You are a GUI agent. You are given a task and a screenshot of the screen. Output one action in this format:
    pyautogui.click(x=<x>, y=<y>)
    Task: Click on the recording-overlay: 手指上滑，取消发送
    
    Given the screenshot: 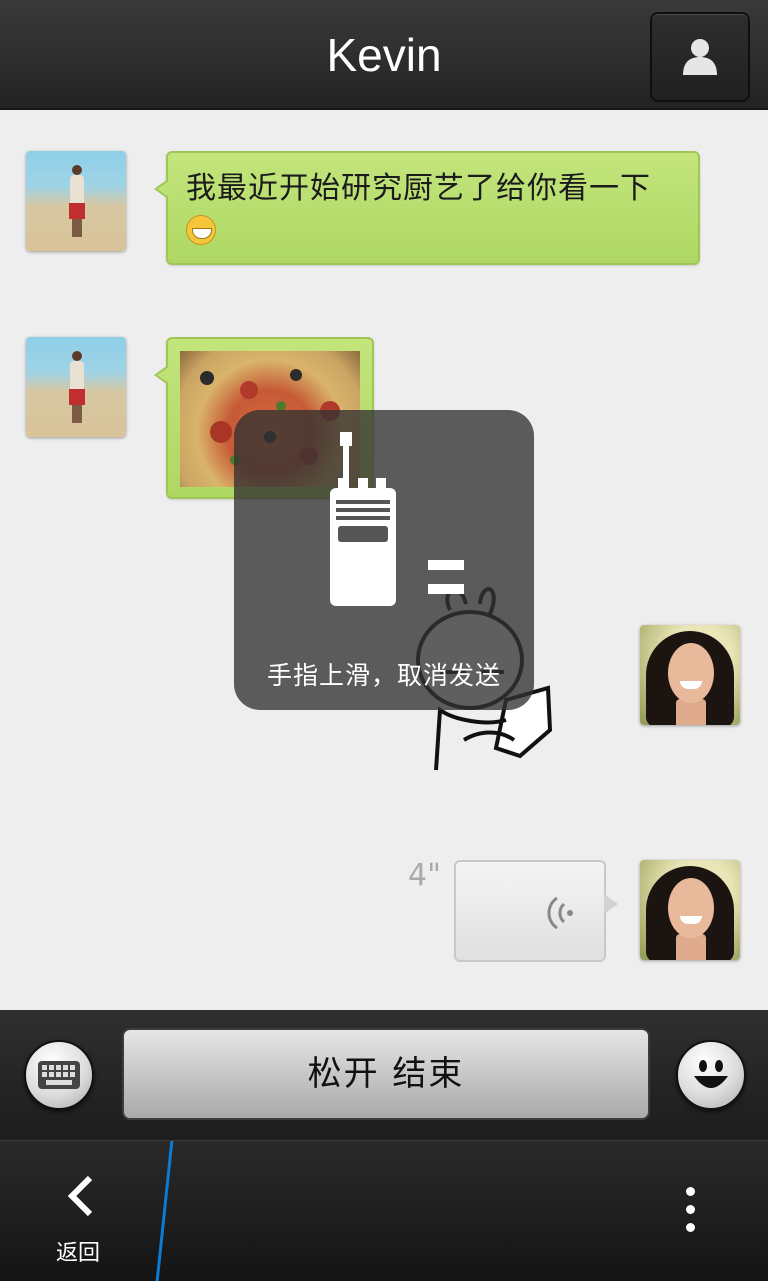 What is the action you would take?
    pyautogui.click(x=384, y=560)
    